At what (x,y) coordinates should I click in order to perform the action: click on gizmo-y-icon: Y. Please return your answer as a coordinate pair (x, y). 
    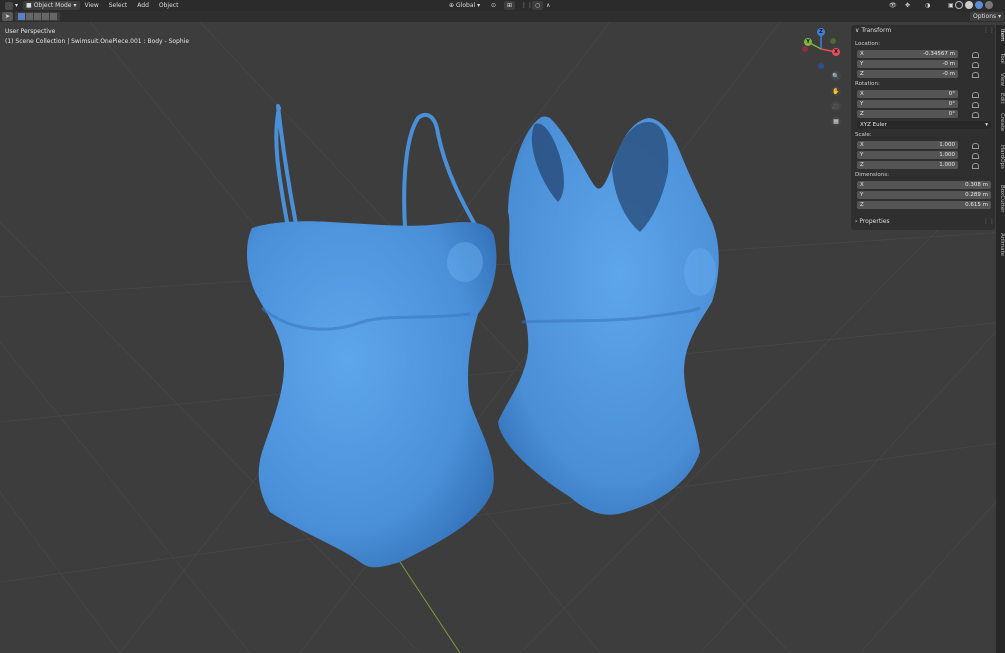
    Looking at the image, I should click on (808, 42).